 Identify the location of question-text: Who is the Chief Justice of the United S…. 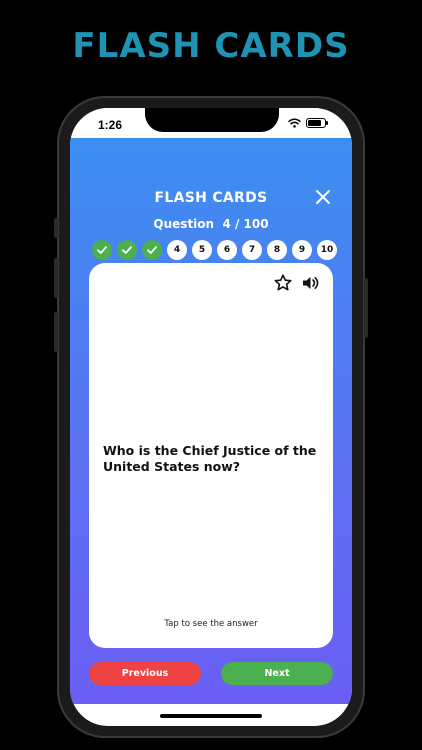
(210, 458).